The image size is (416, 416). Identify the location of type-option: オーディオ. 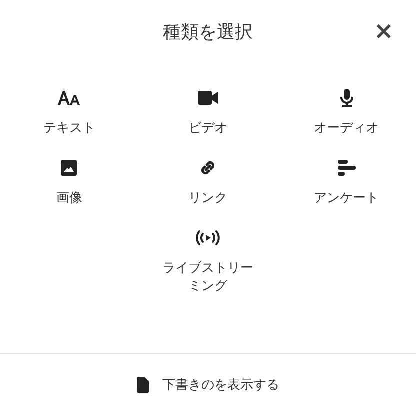
(347, 113).